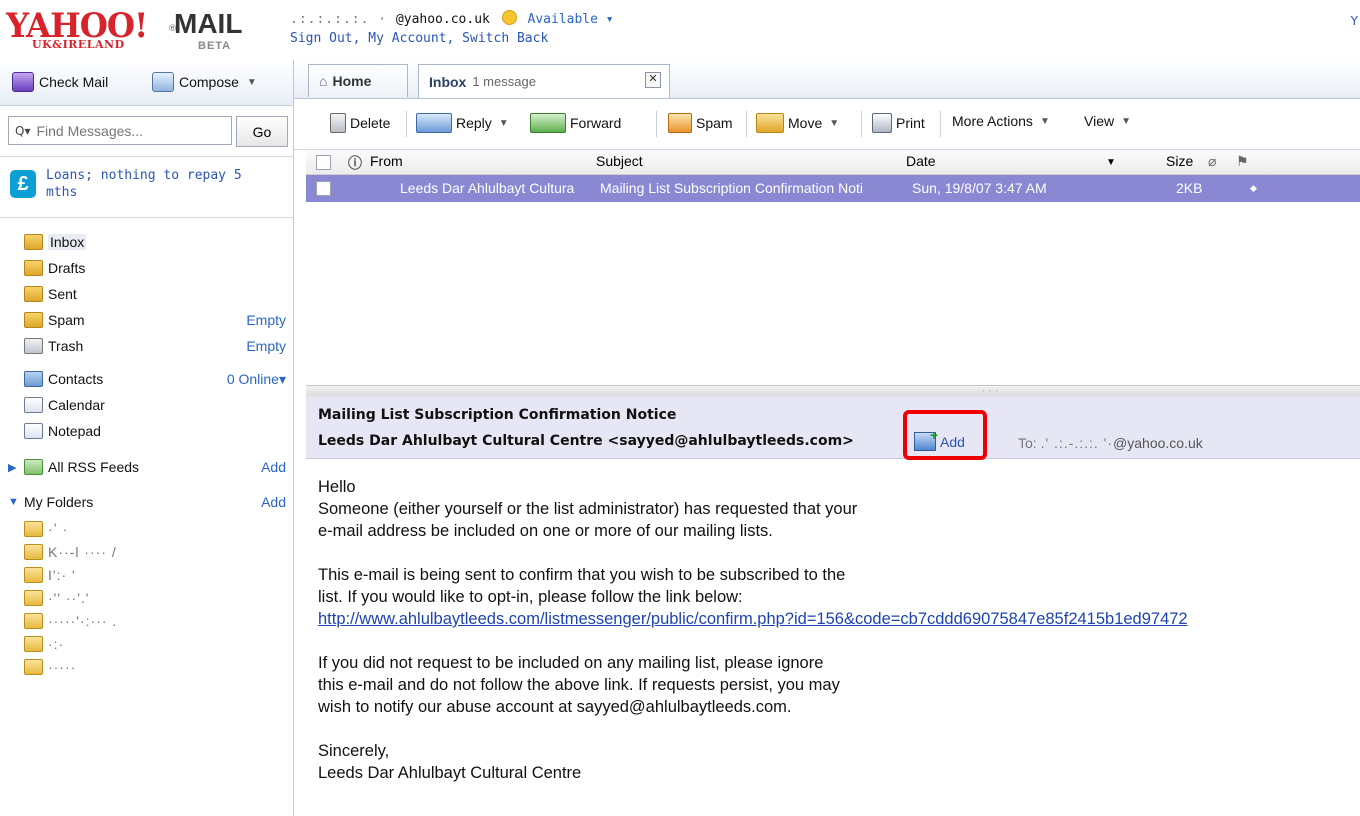 The height and width of the screenshot is (816, 1360). I want to click on search-box: Q▾, so click(120, 130).